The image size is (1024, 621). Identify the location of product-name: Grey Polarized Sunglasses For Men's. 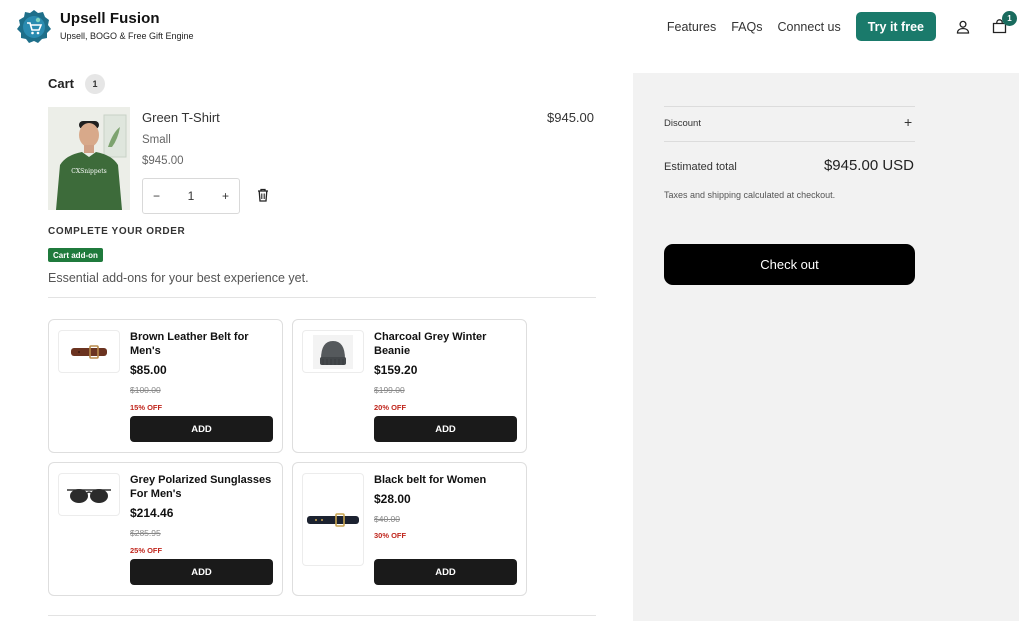
(202, 487).